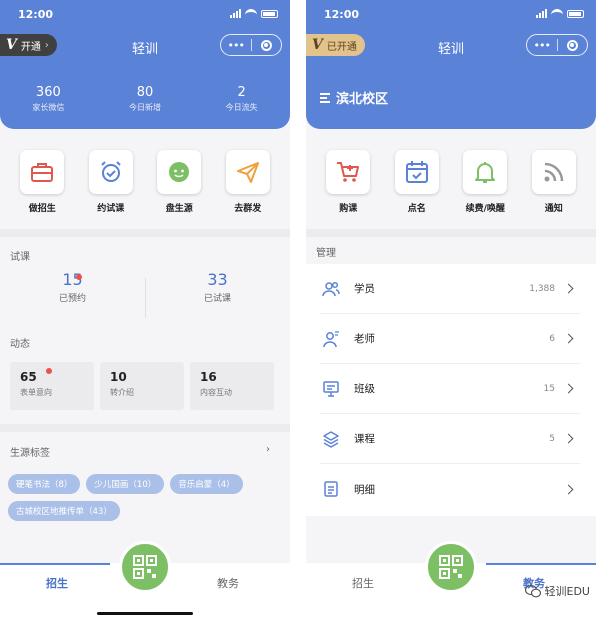  I want to click on mgmt-count: 15, so click(549, 388).